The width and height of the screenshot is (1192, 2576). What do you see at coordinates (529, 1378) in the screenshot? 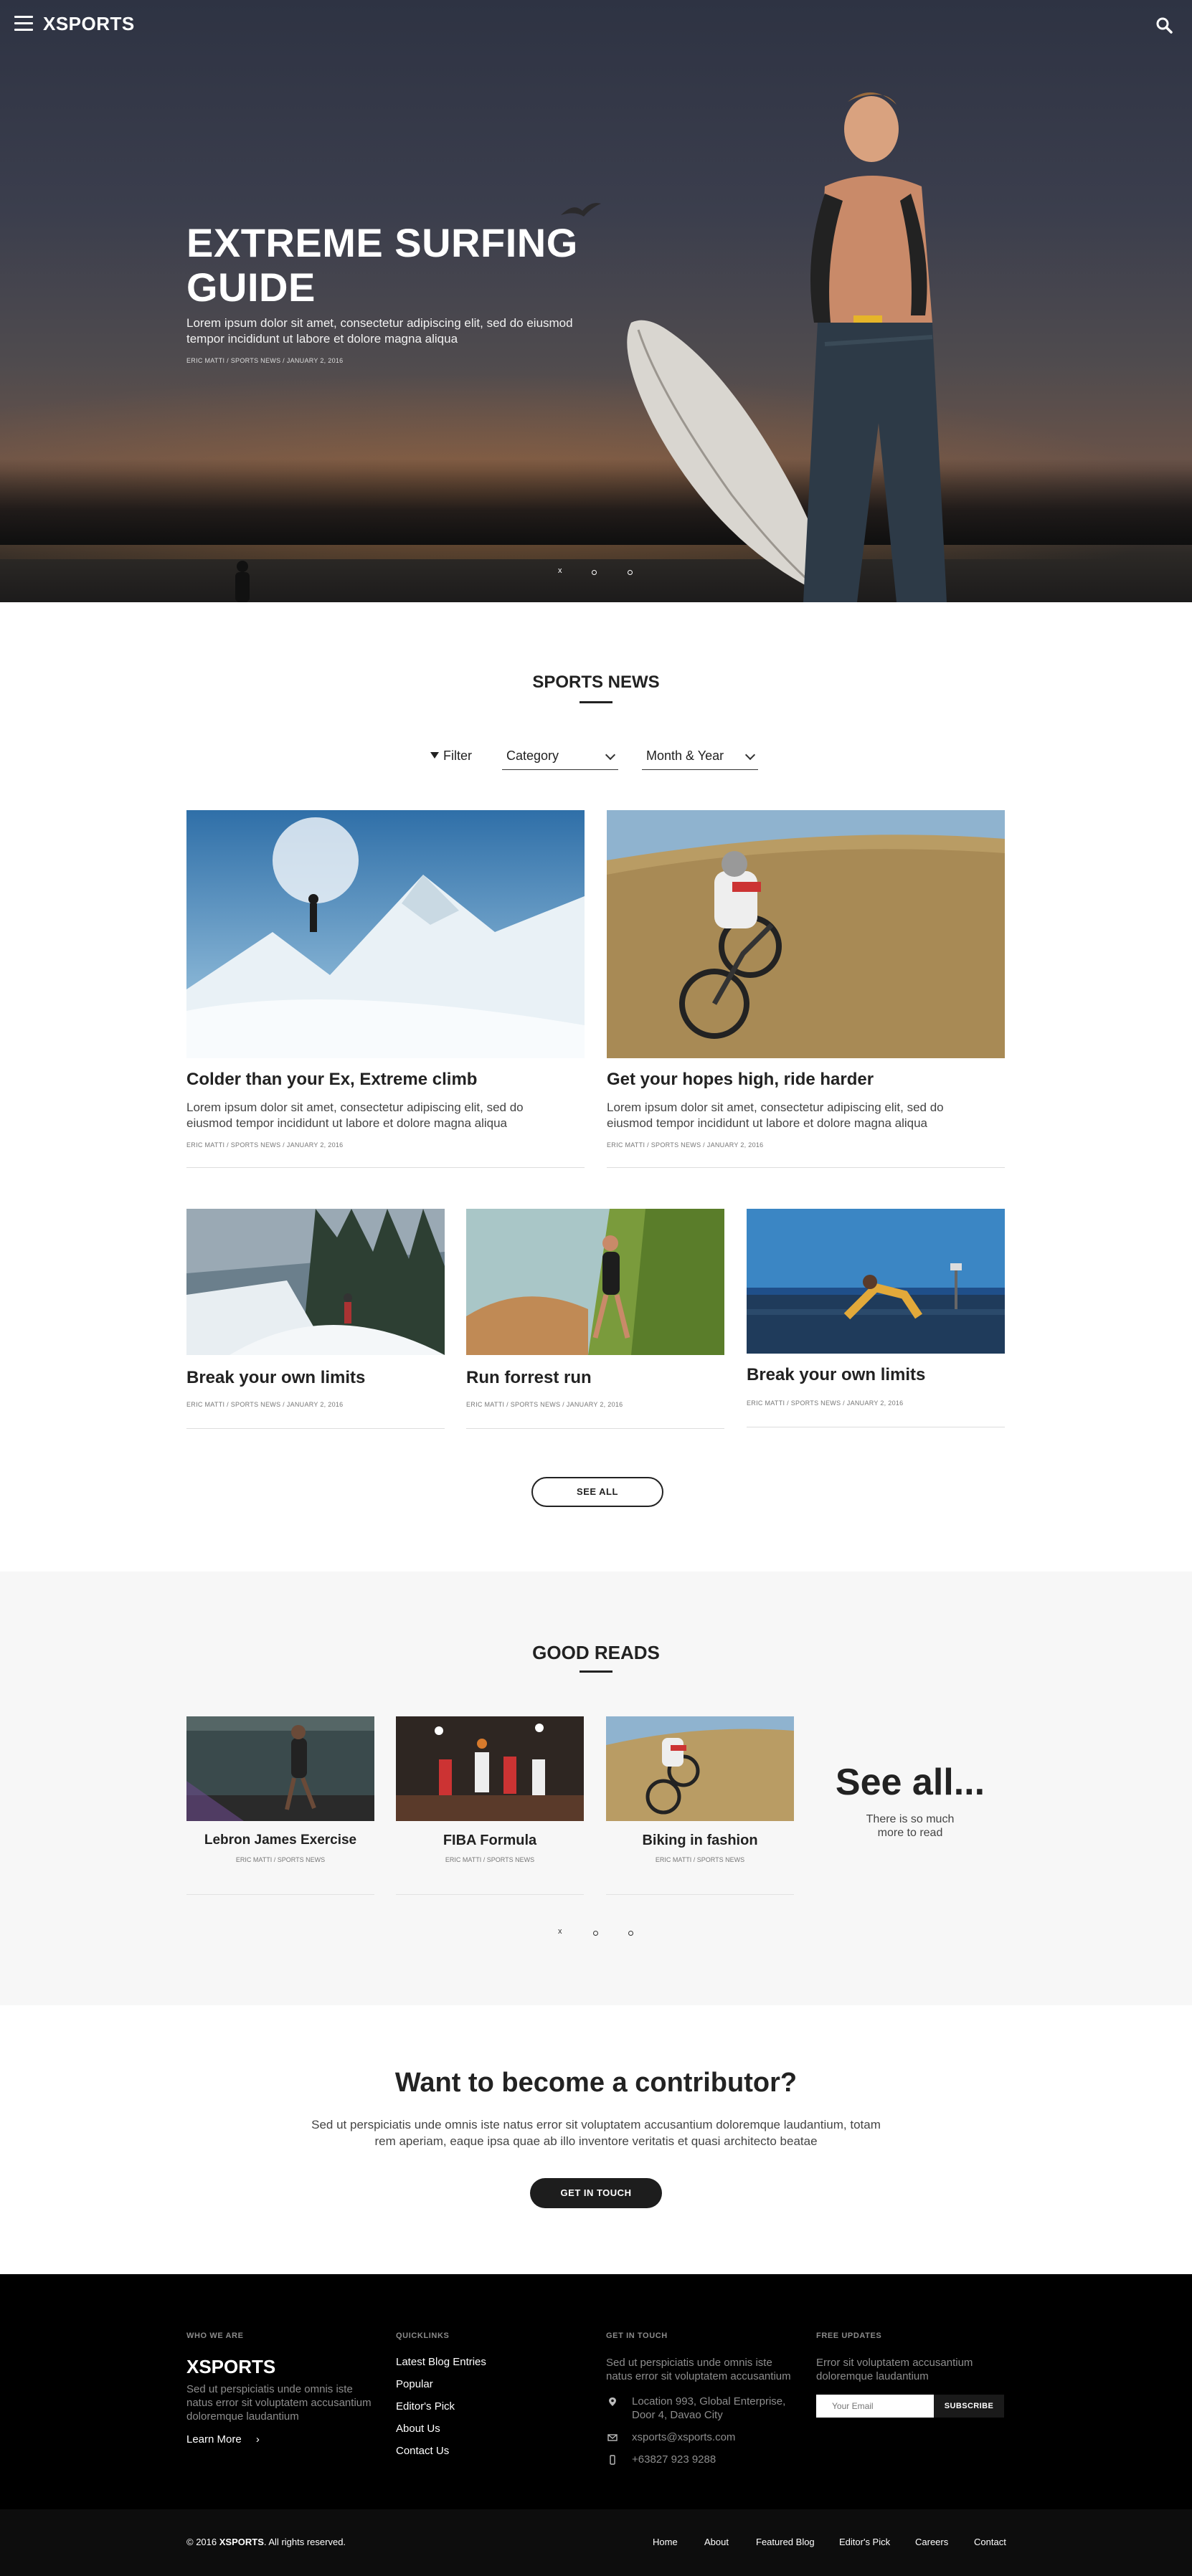
I see `card-title: Run forrest run` at bounding box center [529, 1378].